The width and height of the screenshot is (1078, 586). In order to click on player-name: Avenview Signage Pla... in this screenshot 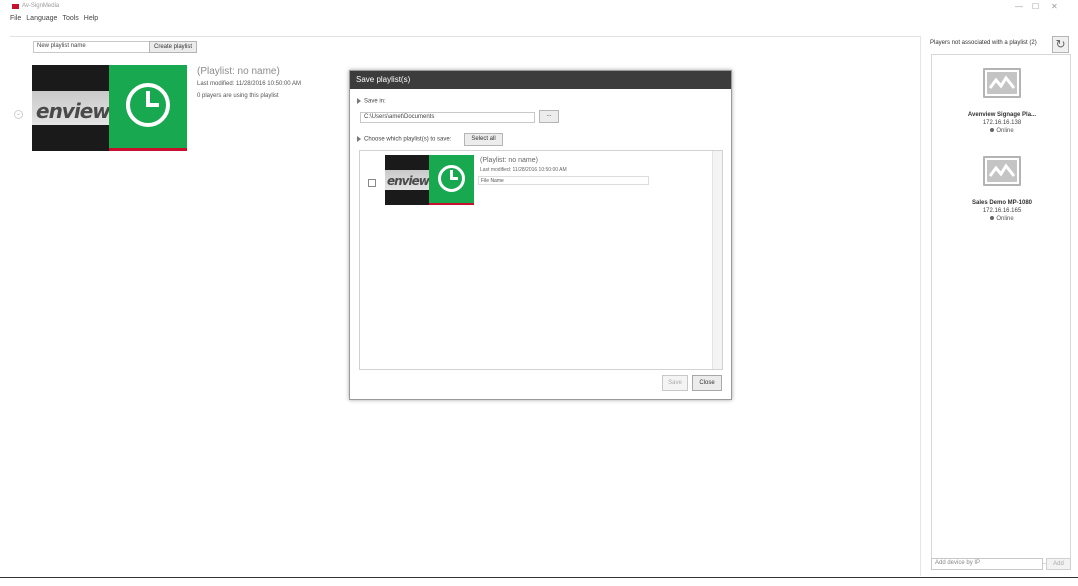, I will do `click(1002, 115)`.